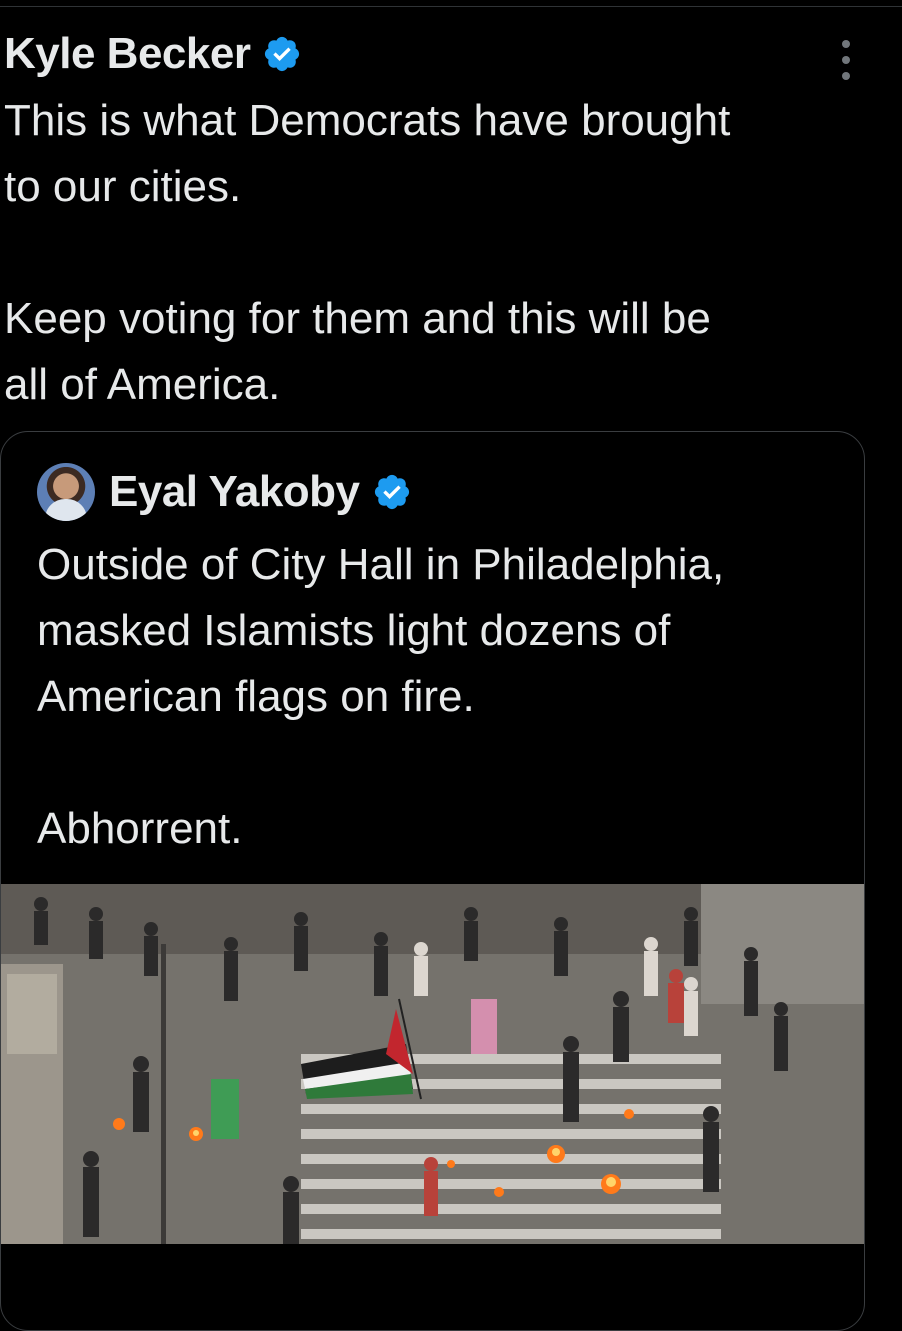 The image size is (902, 1331). Describe the element at coordinates (127, 54) in the screenshot. I see `author-name: Kyle Becker` at that location.